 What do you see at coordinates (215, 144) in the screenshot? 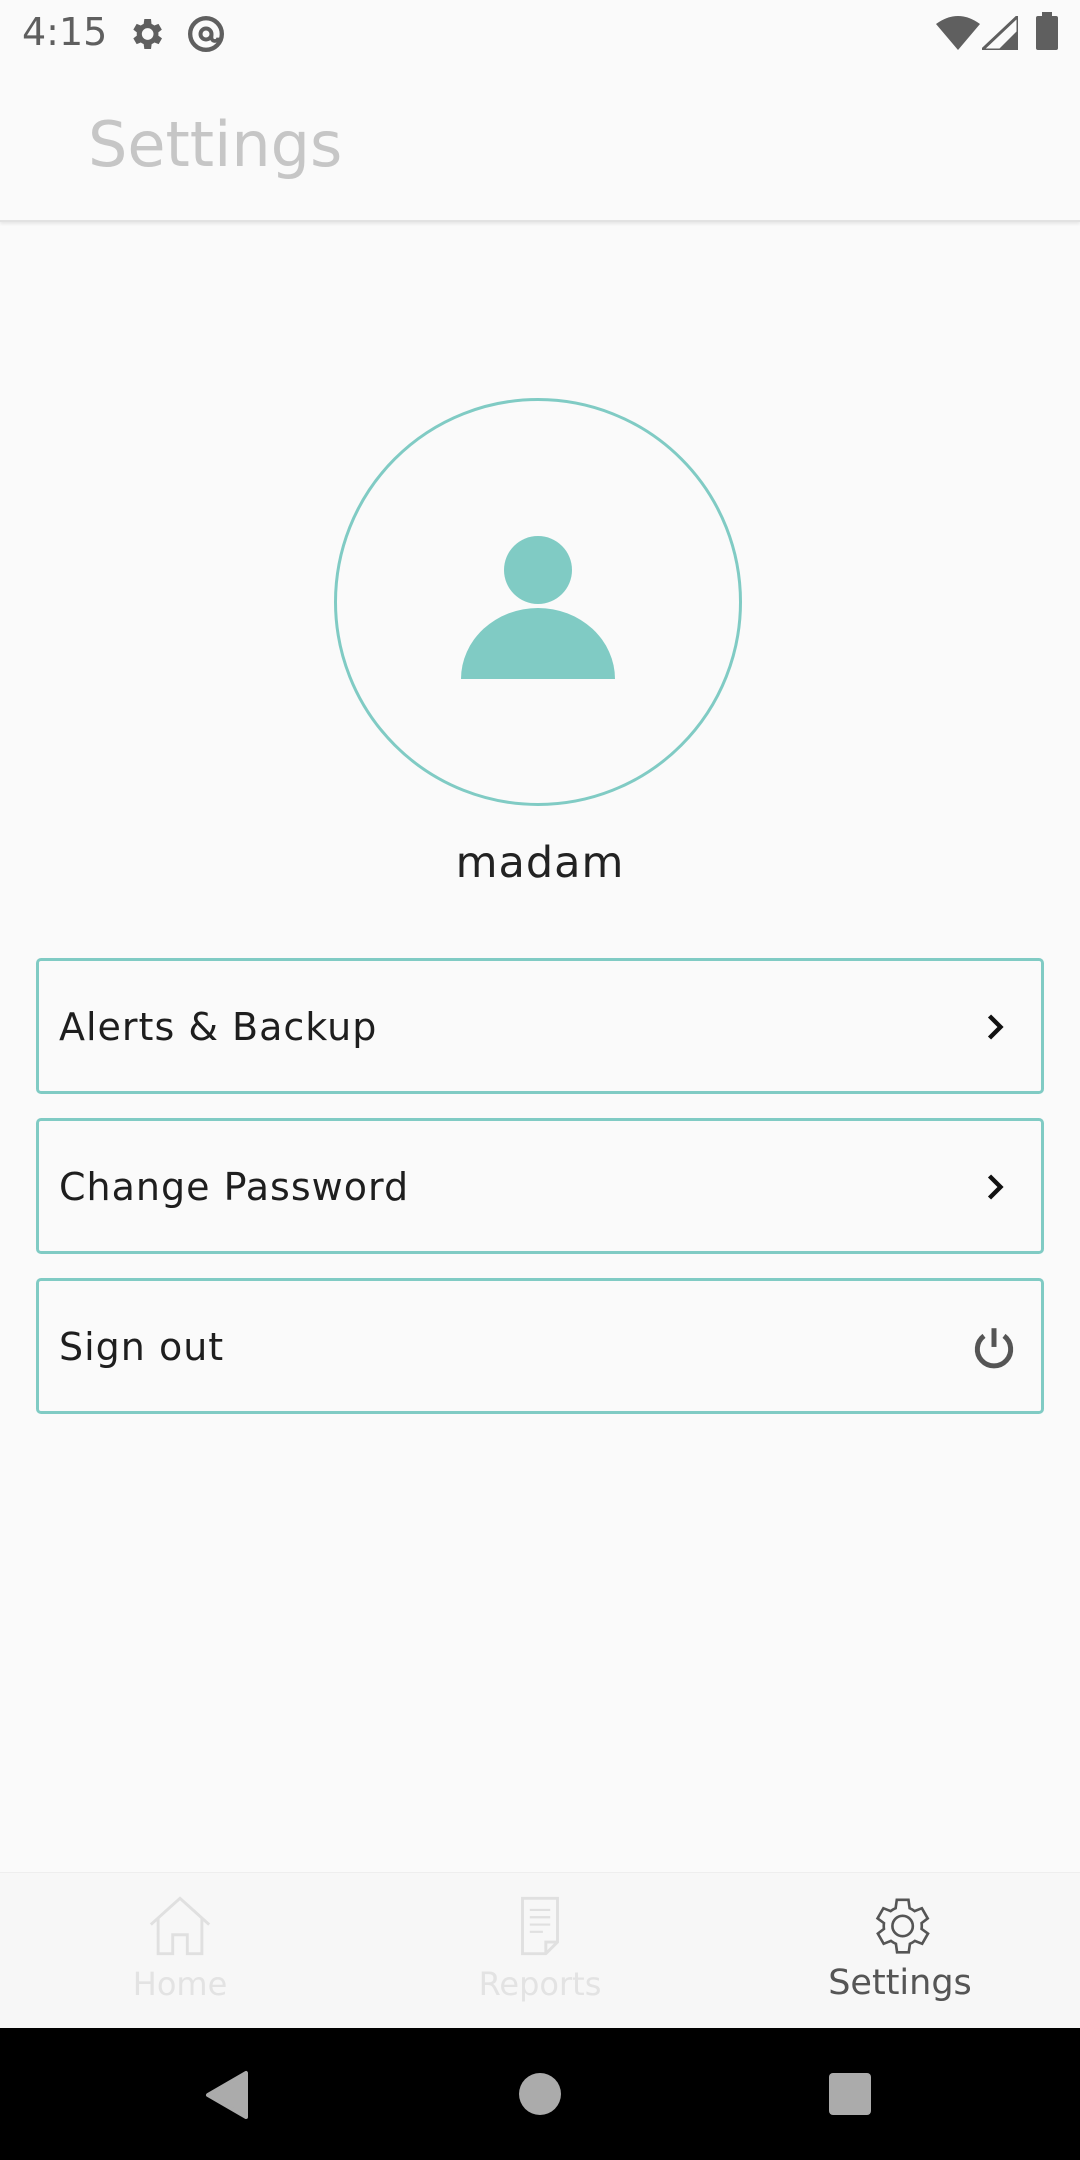
I see `page-title: Settings` at bounding box center [215, 144].